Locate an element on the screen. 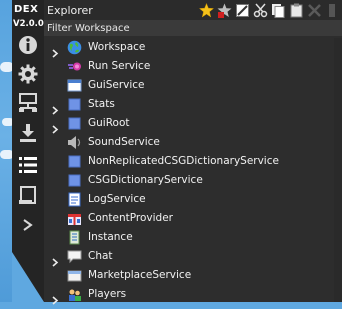  tree-item: GuiRoot is located at coordinates (189, 124).